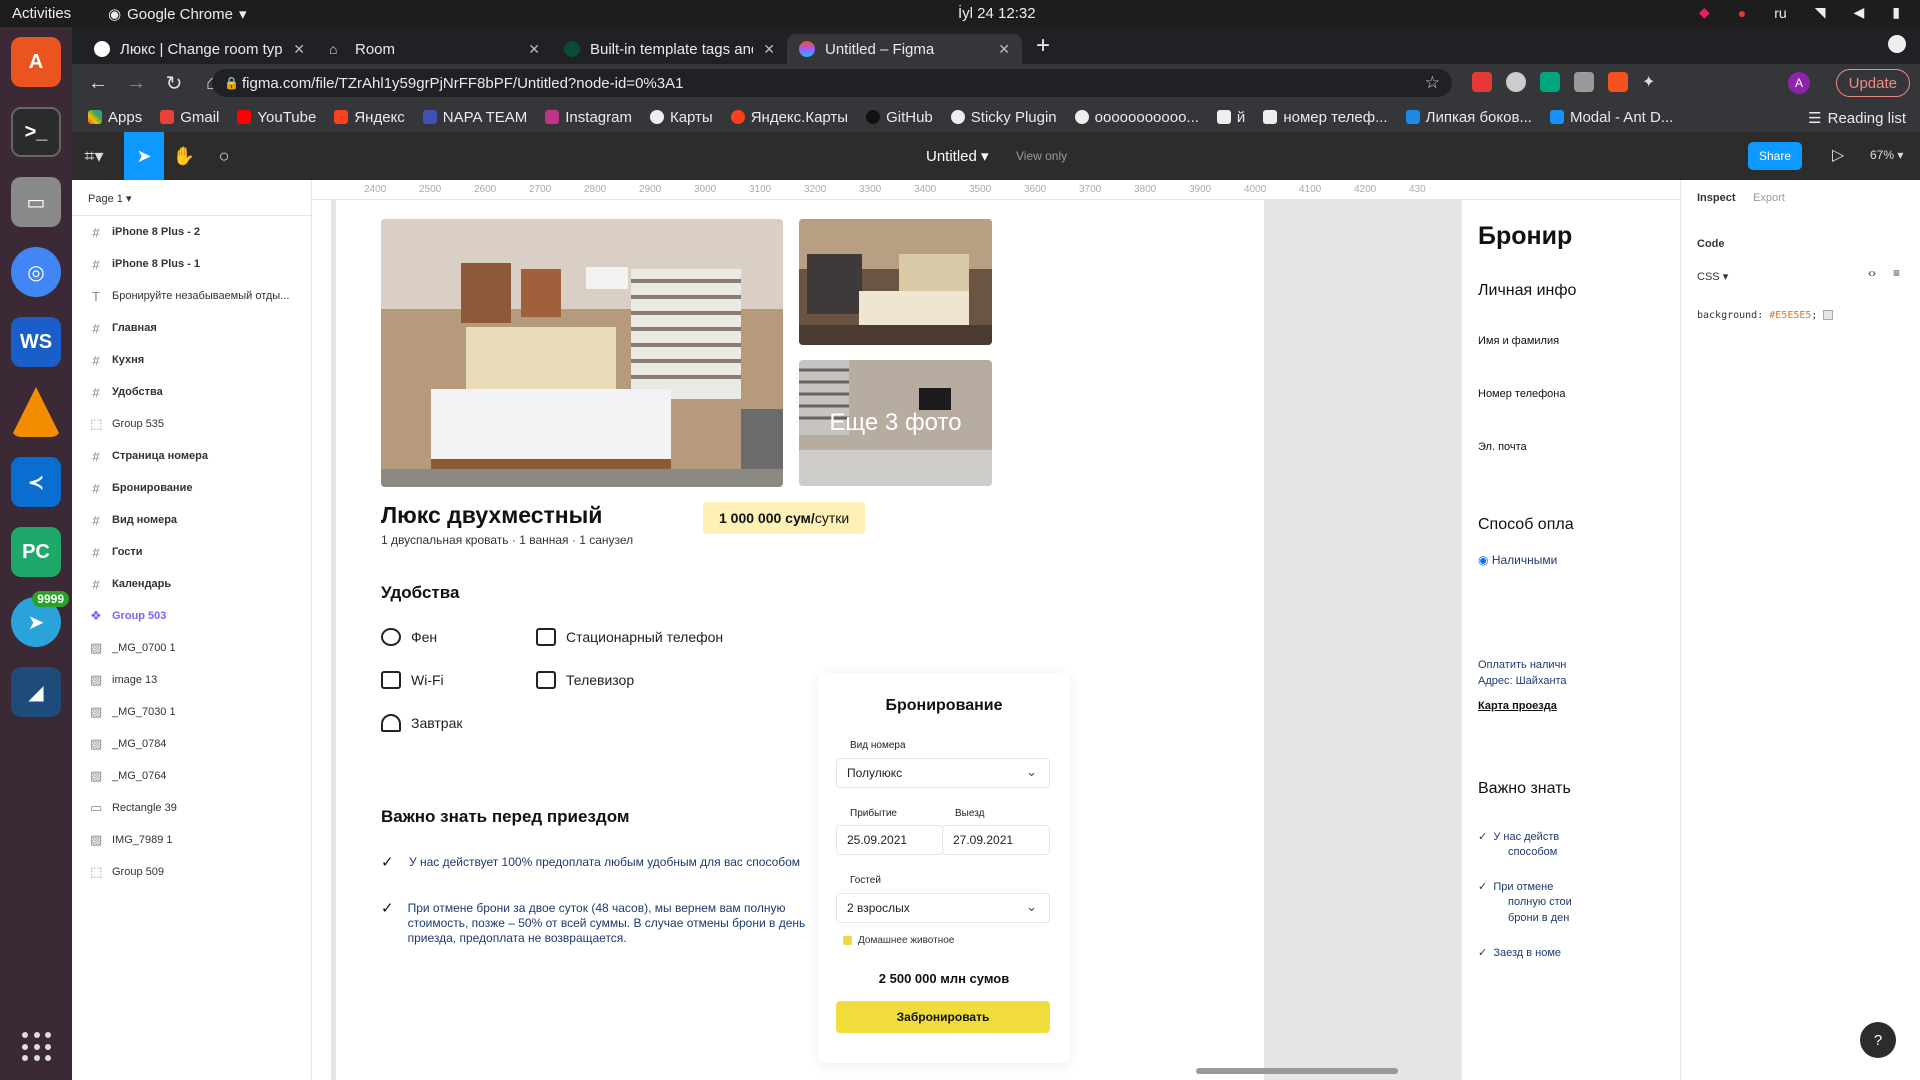  Describe the element at coordinates (191, 360) in the screenshot. I see `layer-item: # Кухня` at that location.